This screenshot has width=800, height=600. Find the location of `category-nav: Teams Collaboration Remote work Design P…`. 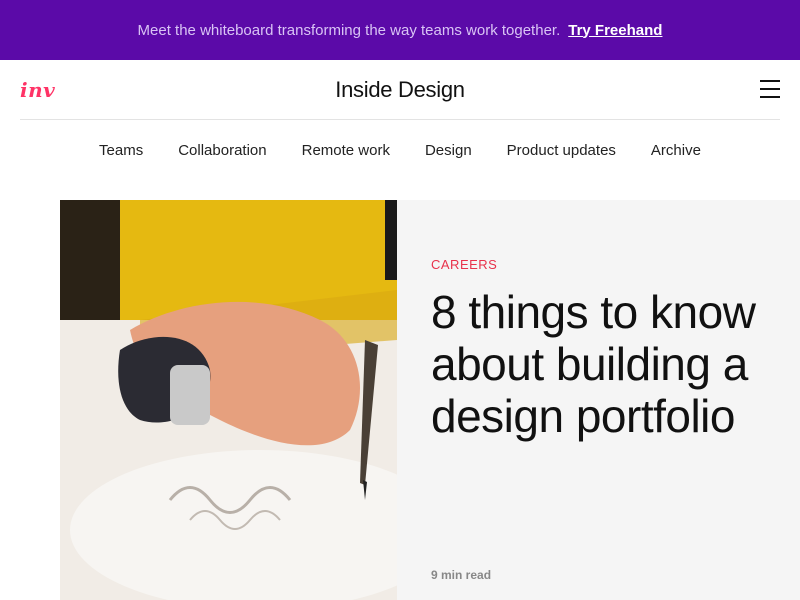

category-nav: Teams Collaboration Remote work Design P… is located at coordinates (400, 150).